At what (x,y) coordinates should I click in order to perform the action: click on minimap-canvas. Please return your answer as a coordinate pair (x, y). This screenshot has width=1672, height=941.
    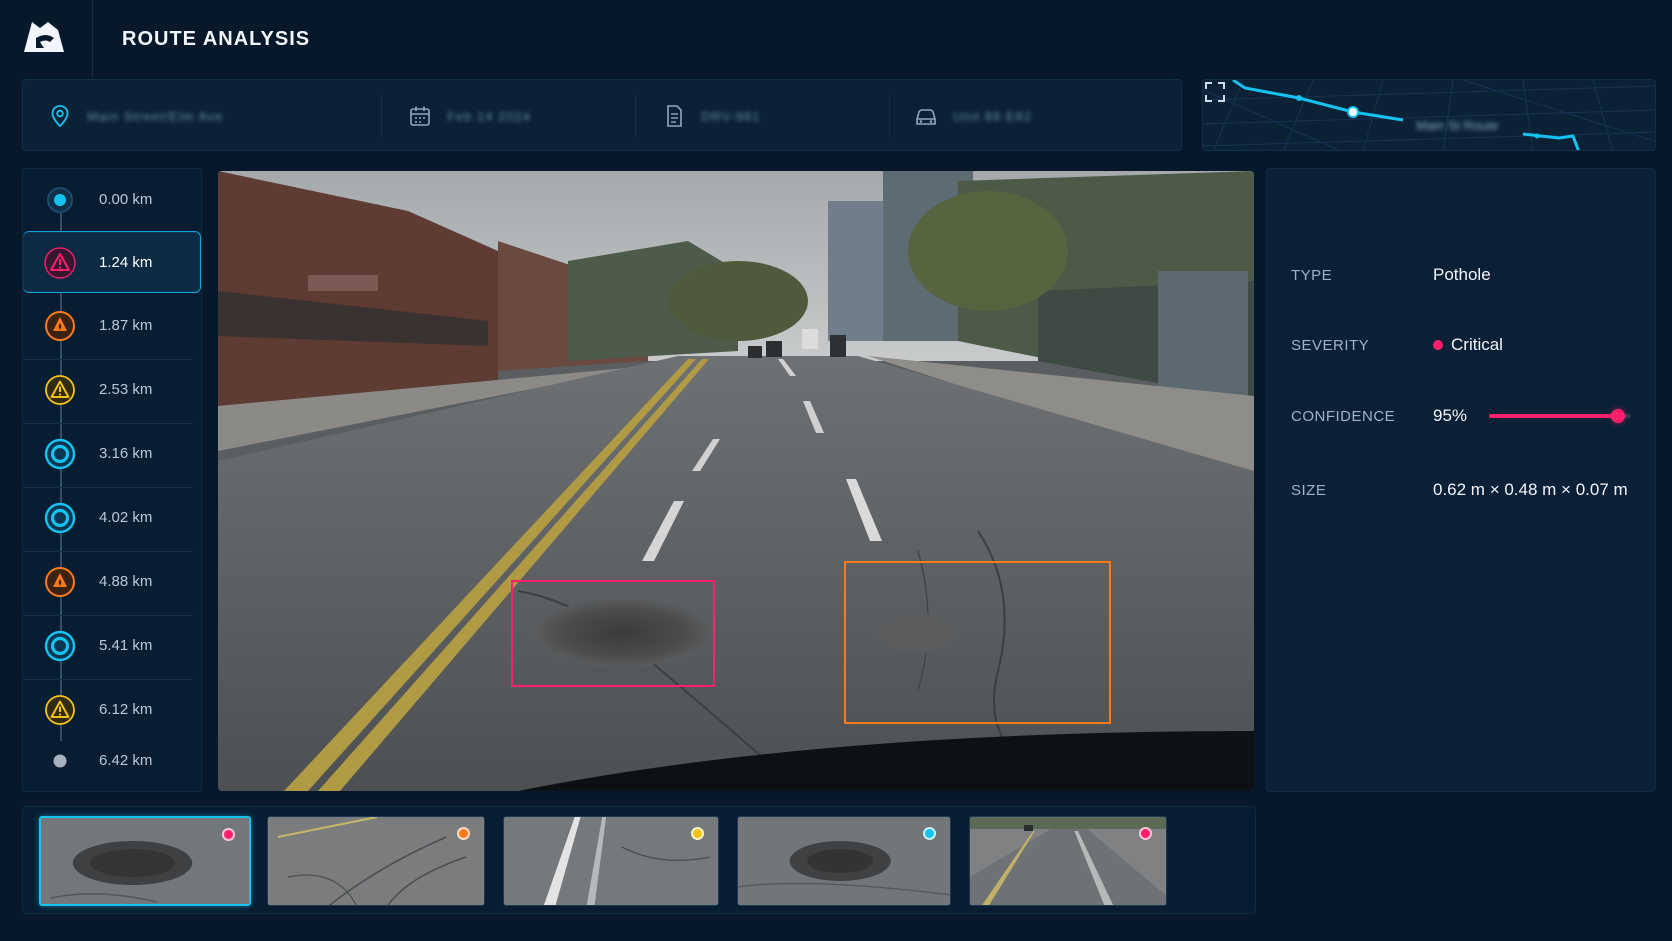
    Looking at the image, I should click on (1429, 115).